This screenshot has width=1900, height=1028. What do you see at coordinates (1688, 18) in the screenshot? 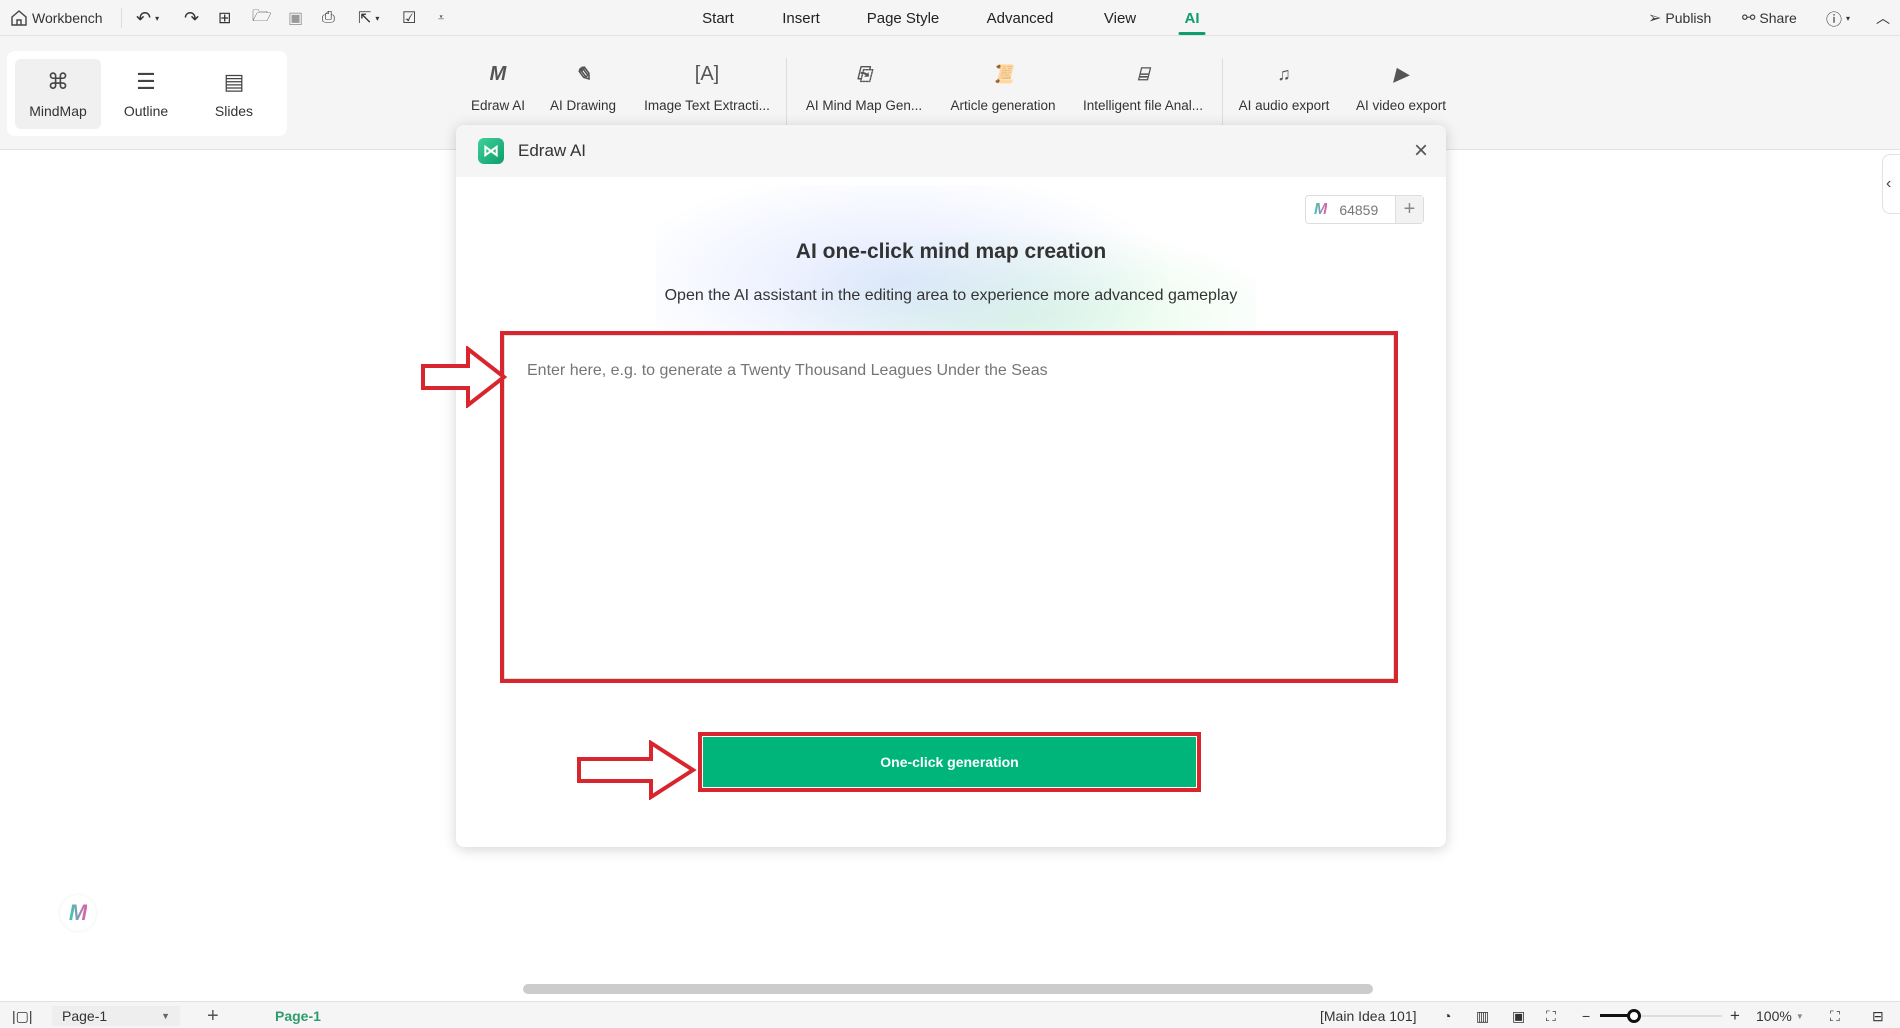
I see `publish-label: Publish` at bounding box center [1688, 18].